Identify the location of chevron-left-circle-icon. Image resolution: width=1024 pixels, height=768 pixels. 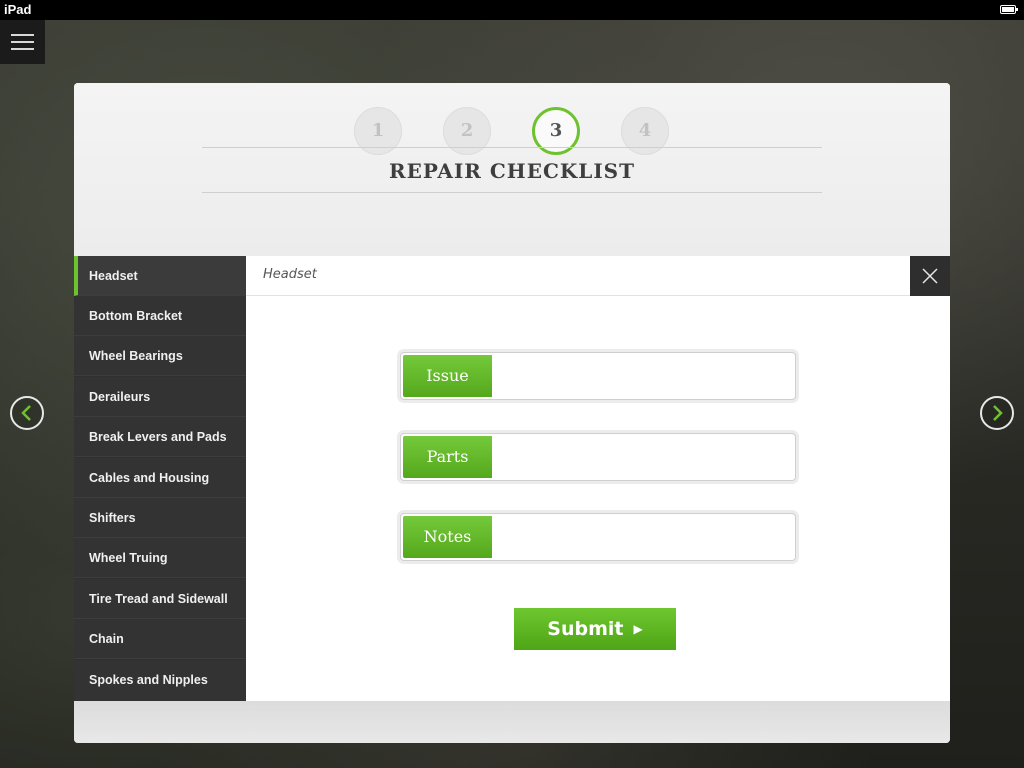
(26, 413).